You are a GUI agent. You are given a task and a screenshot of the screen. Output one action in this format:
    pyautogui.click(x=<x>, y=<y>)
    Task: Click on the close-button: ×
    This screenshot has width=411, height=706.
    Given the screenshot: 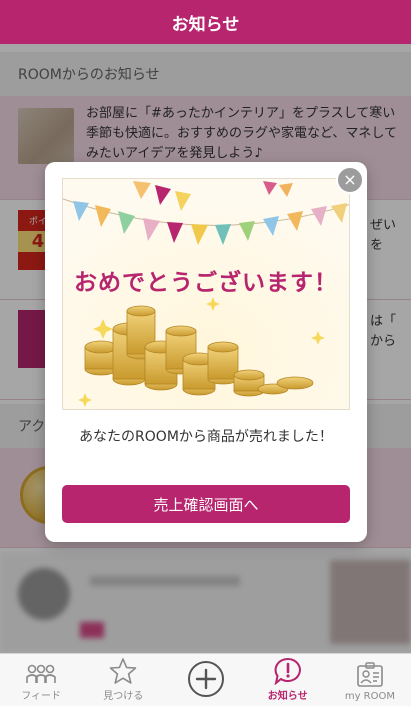 What is the action you would take?
    pyautogui.click(x=350, y=180)
    